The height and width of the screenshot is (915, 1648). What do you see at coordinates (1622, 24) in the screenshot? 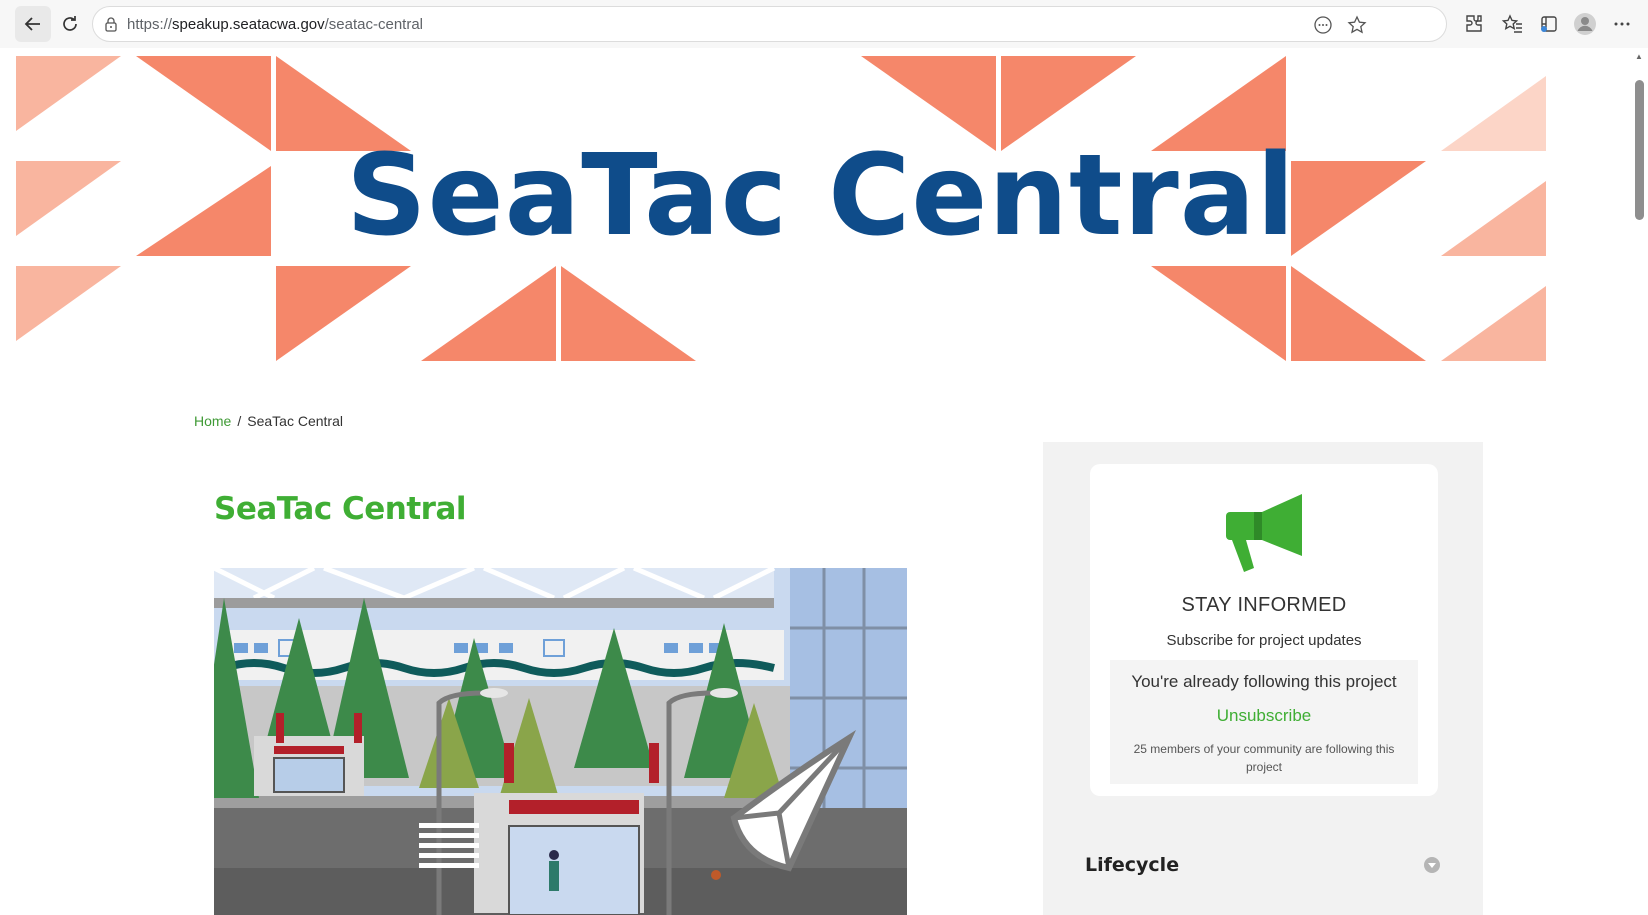
I see `settings-more-icon` at bounding box center [1622, 24].